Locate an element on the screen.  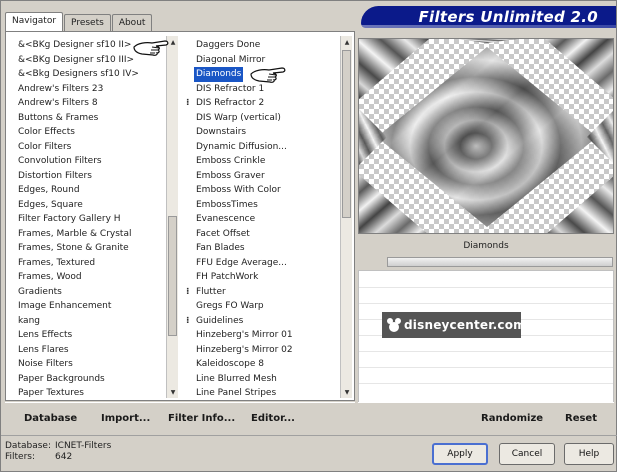
filter-list-item: Evanescence is located at coordinates (269, 219).